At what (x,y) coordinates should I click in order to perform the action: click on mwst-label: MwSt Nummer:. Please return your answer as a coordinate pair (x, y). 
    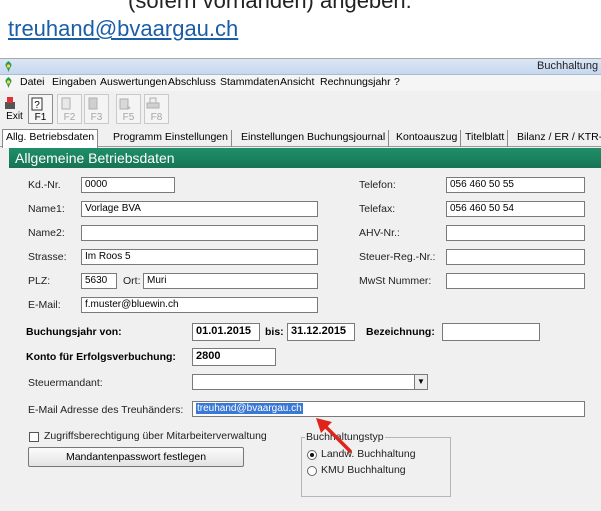
    Looking at the image, I should click on (395, 281).